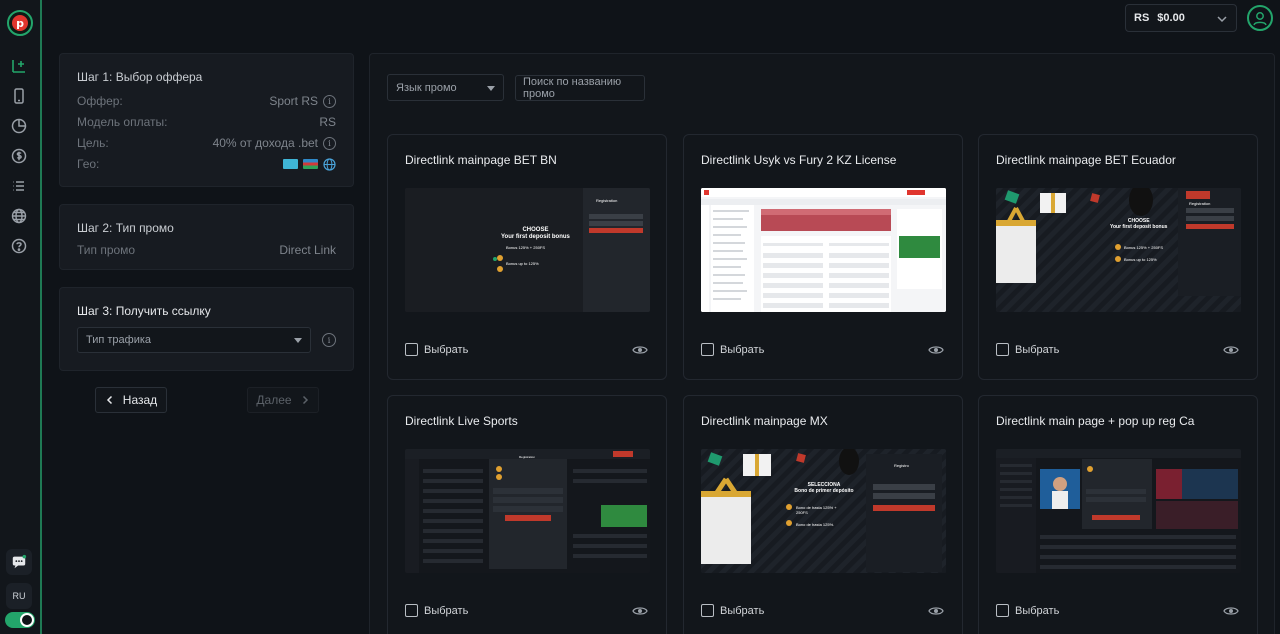 The width and height of the screenshot is (1280, 634). Describe the element at coordinates (815, 524) in the screenshot. I see `preview-bonus-2: Bono de hasta 125%.` at that location.